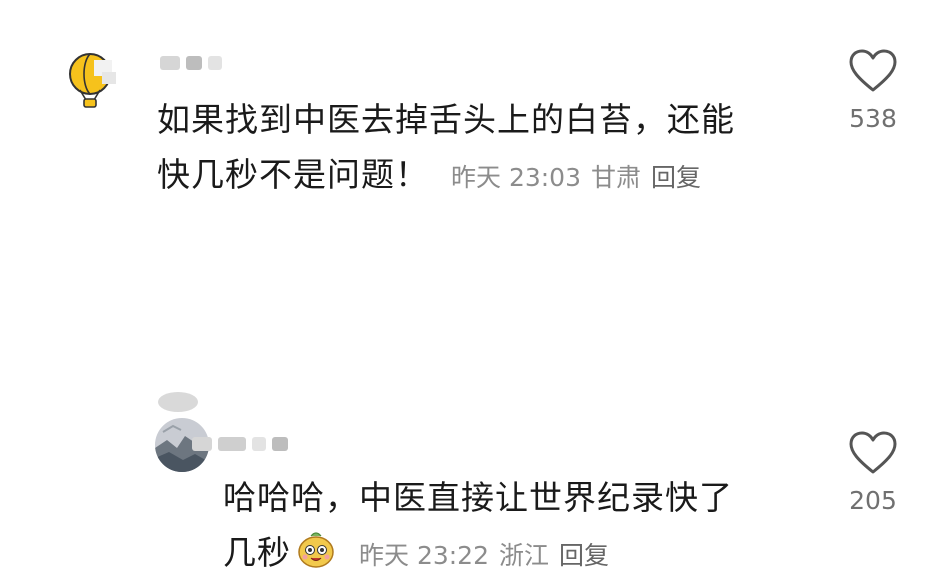 Image resolution: width=940 pixels, height=586 pixels. Describe the element at coordinates (178, 402) in the screenshot. I see `next-avatar-partial` at that location.